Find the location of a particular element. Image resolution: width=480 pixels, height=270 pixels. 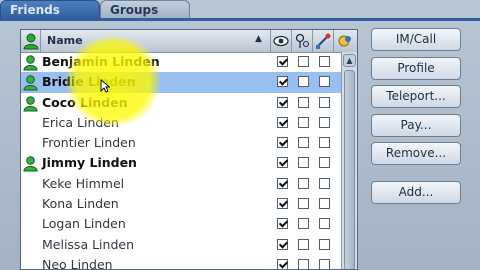

eye-icon is located at coordinates (281, 41).